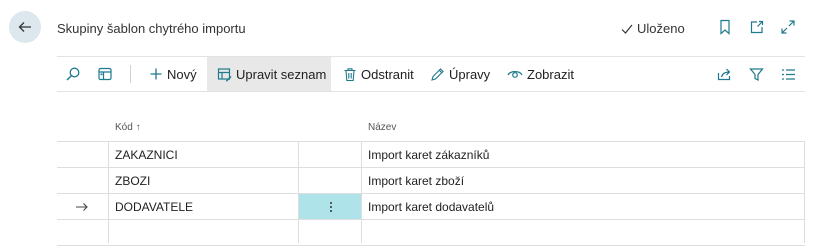  I want to click on saved-label: Uloženo, so click(661, 28).